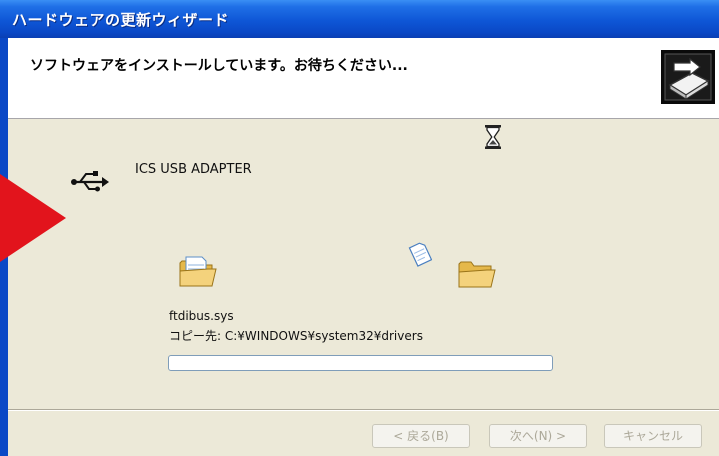 This screenshot has height=456, width=719. I want to click on destination-folder-icon, so click(477, 274).